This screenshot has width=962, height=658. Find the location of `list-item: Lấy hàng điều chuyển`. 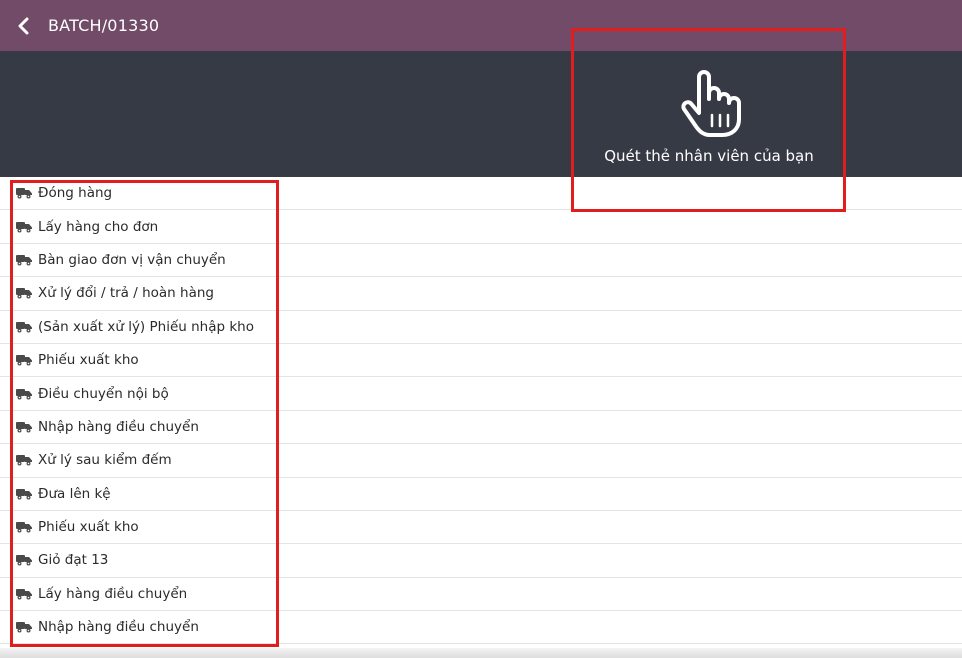

list-item: Lấy hàng điều chuyển is located at coordinates (481, 595).